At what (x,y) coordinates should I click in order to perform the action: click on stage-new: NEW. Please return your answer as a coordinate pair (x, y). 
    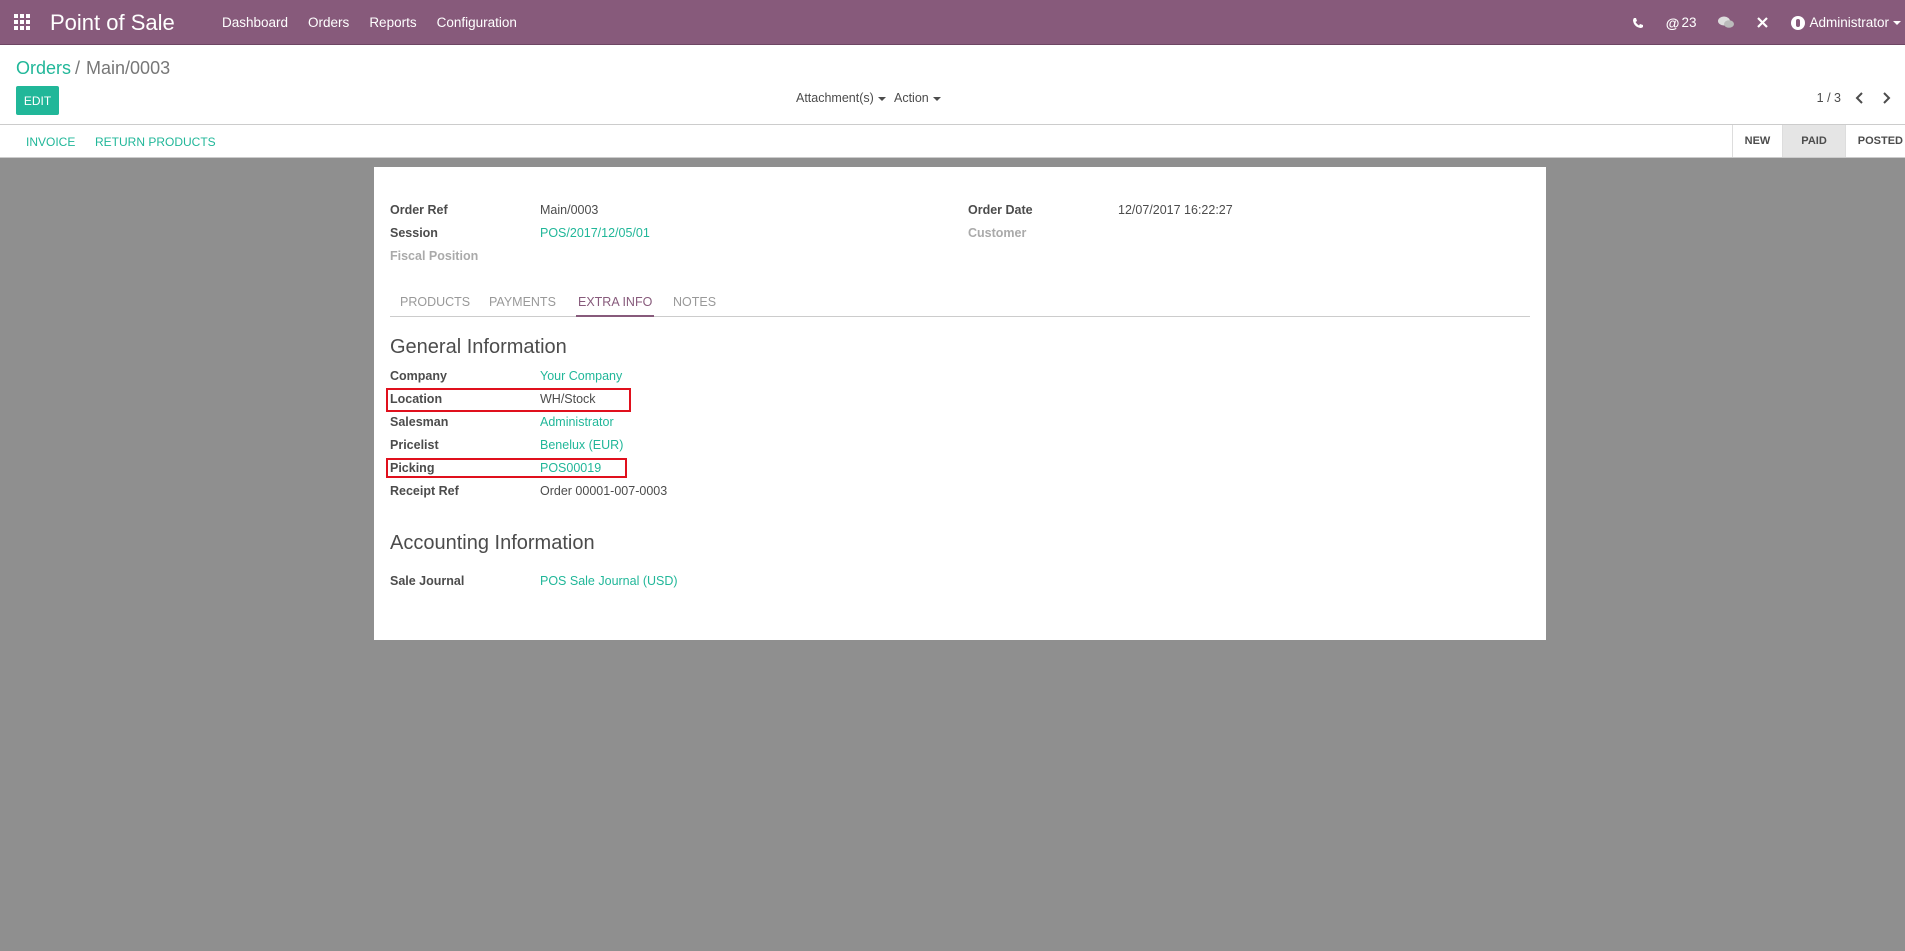
    Looking at the image, I should click on (1757, 141).